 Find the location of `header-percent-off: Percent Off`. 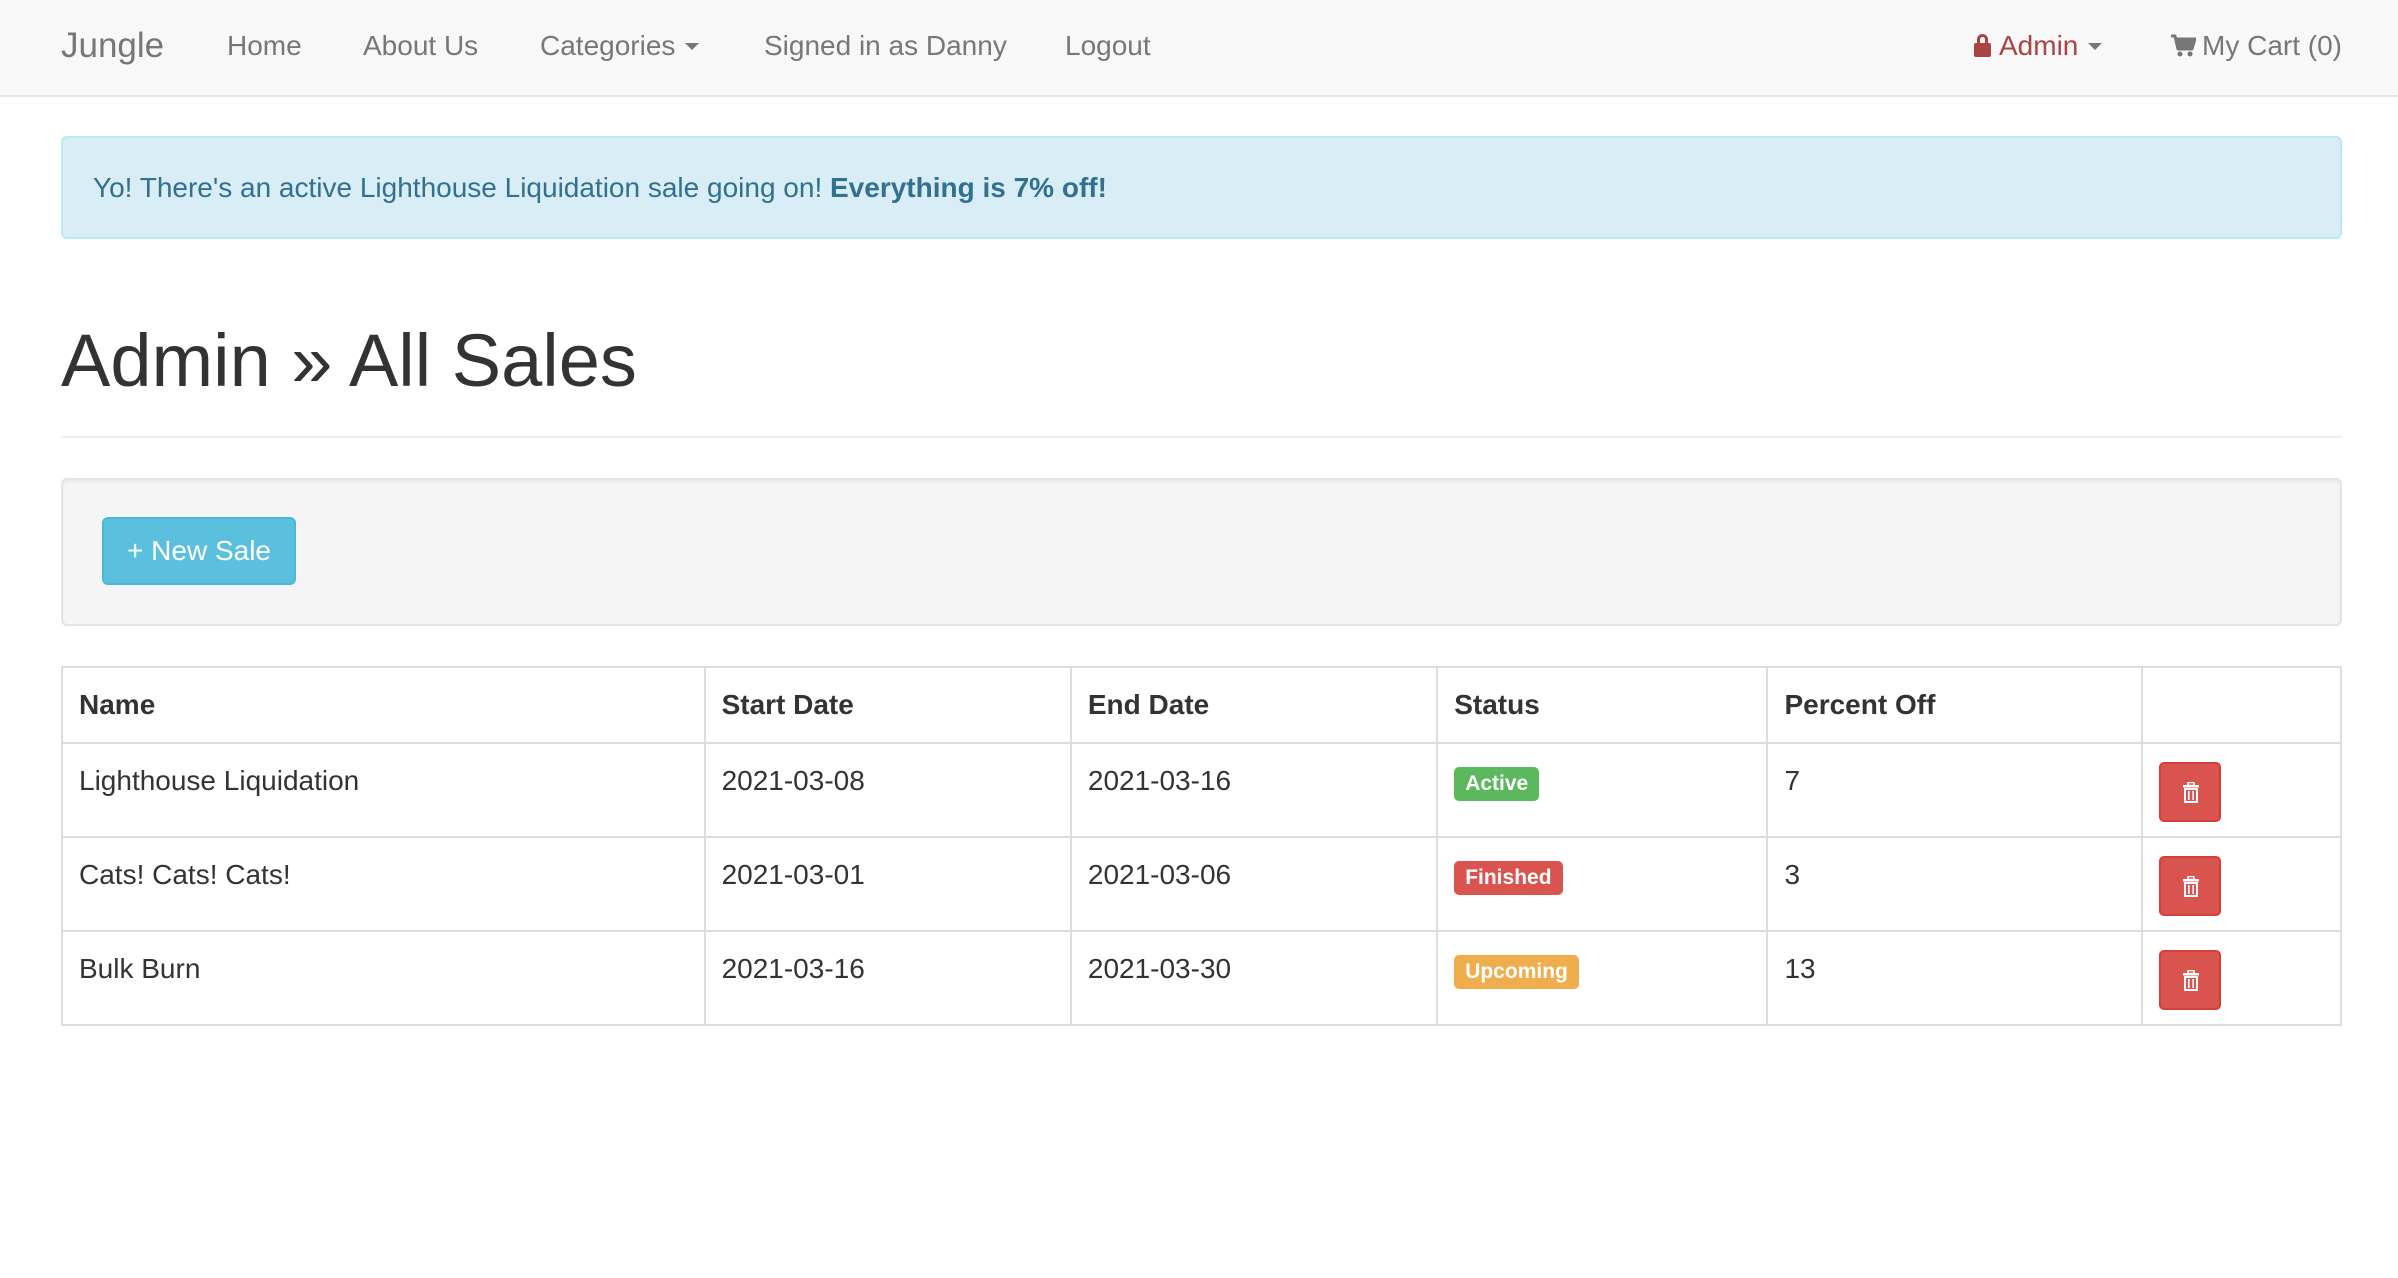

header-percent-off: Percent Off is located at coordinates (1954, 705).